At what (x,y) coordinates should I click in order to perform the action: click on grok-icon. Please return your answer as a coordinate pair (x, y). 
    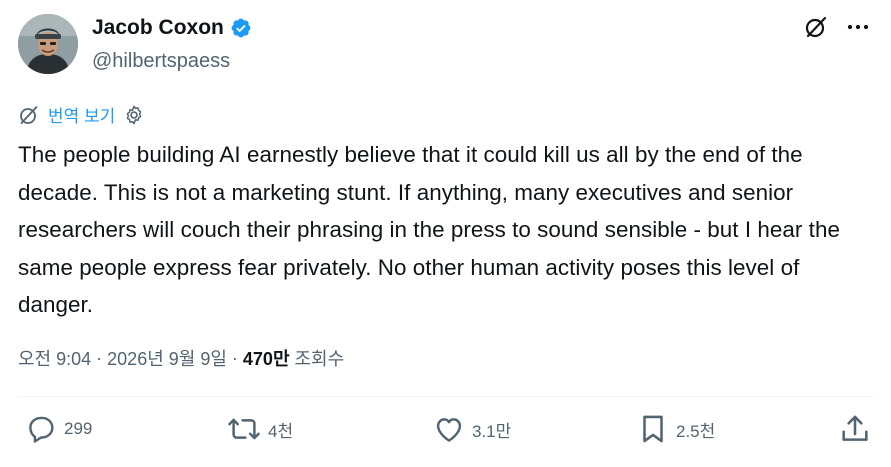
    Looking at the image, I should click on (816, 27).